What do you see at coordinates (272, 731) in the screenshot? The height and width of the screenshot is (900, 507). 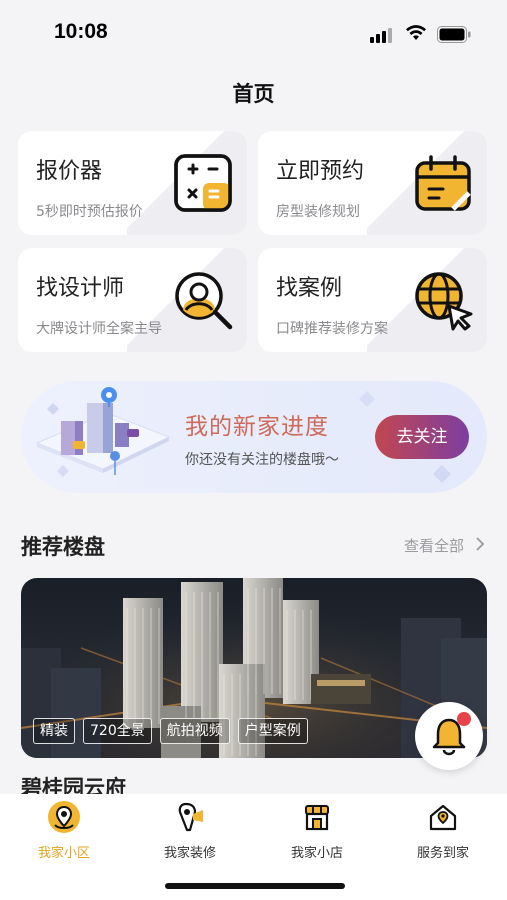 I see `tag: 户型案例` at bounding box center [272, 731].